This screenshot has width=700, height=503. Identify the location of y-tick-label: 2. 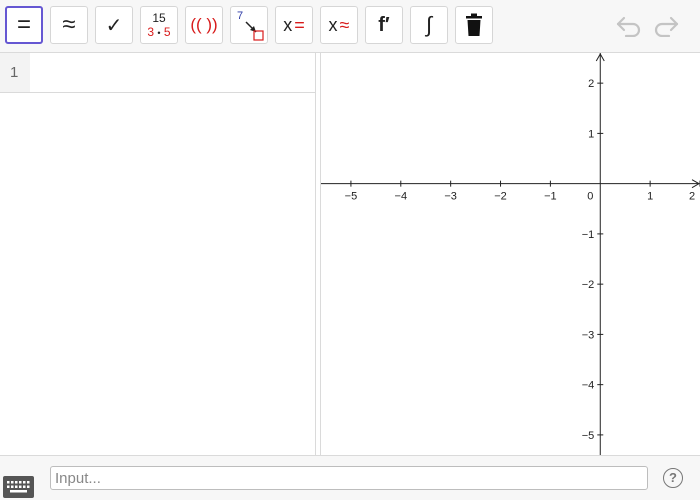
(591, 84).